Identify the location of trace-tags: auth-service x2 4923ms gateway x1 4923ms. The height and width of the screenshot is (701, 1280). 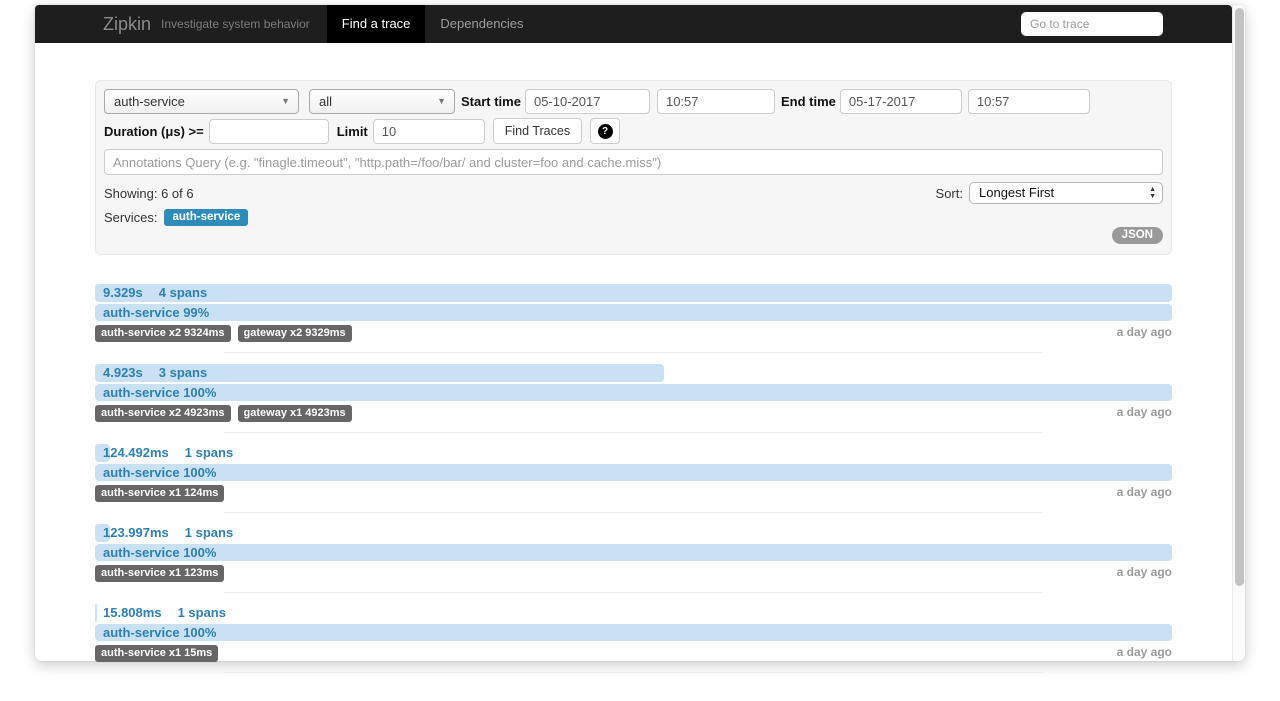
(227, 413).